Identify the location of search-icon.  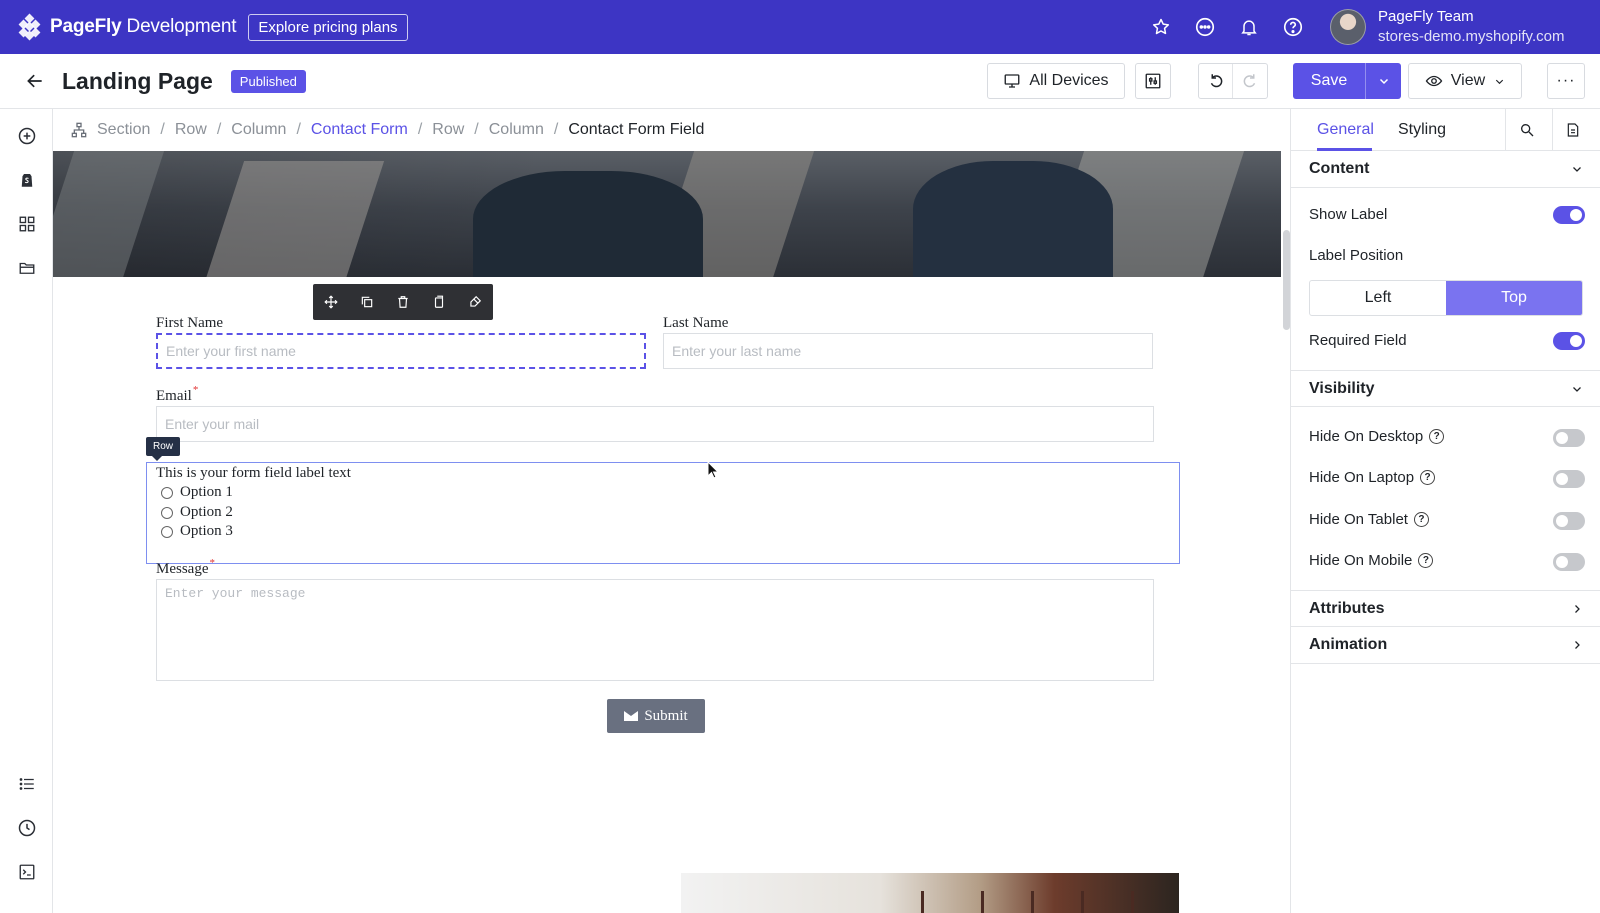
(1527, 130).